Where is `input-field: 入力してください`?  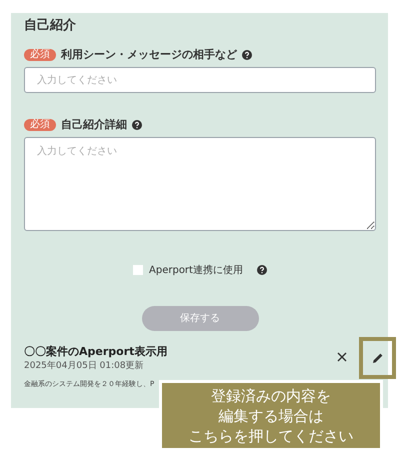
input-field: 入力してください is located at coordinates (200, 80).